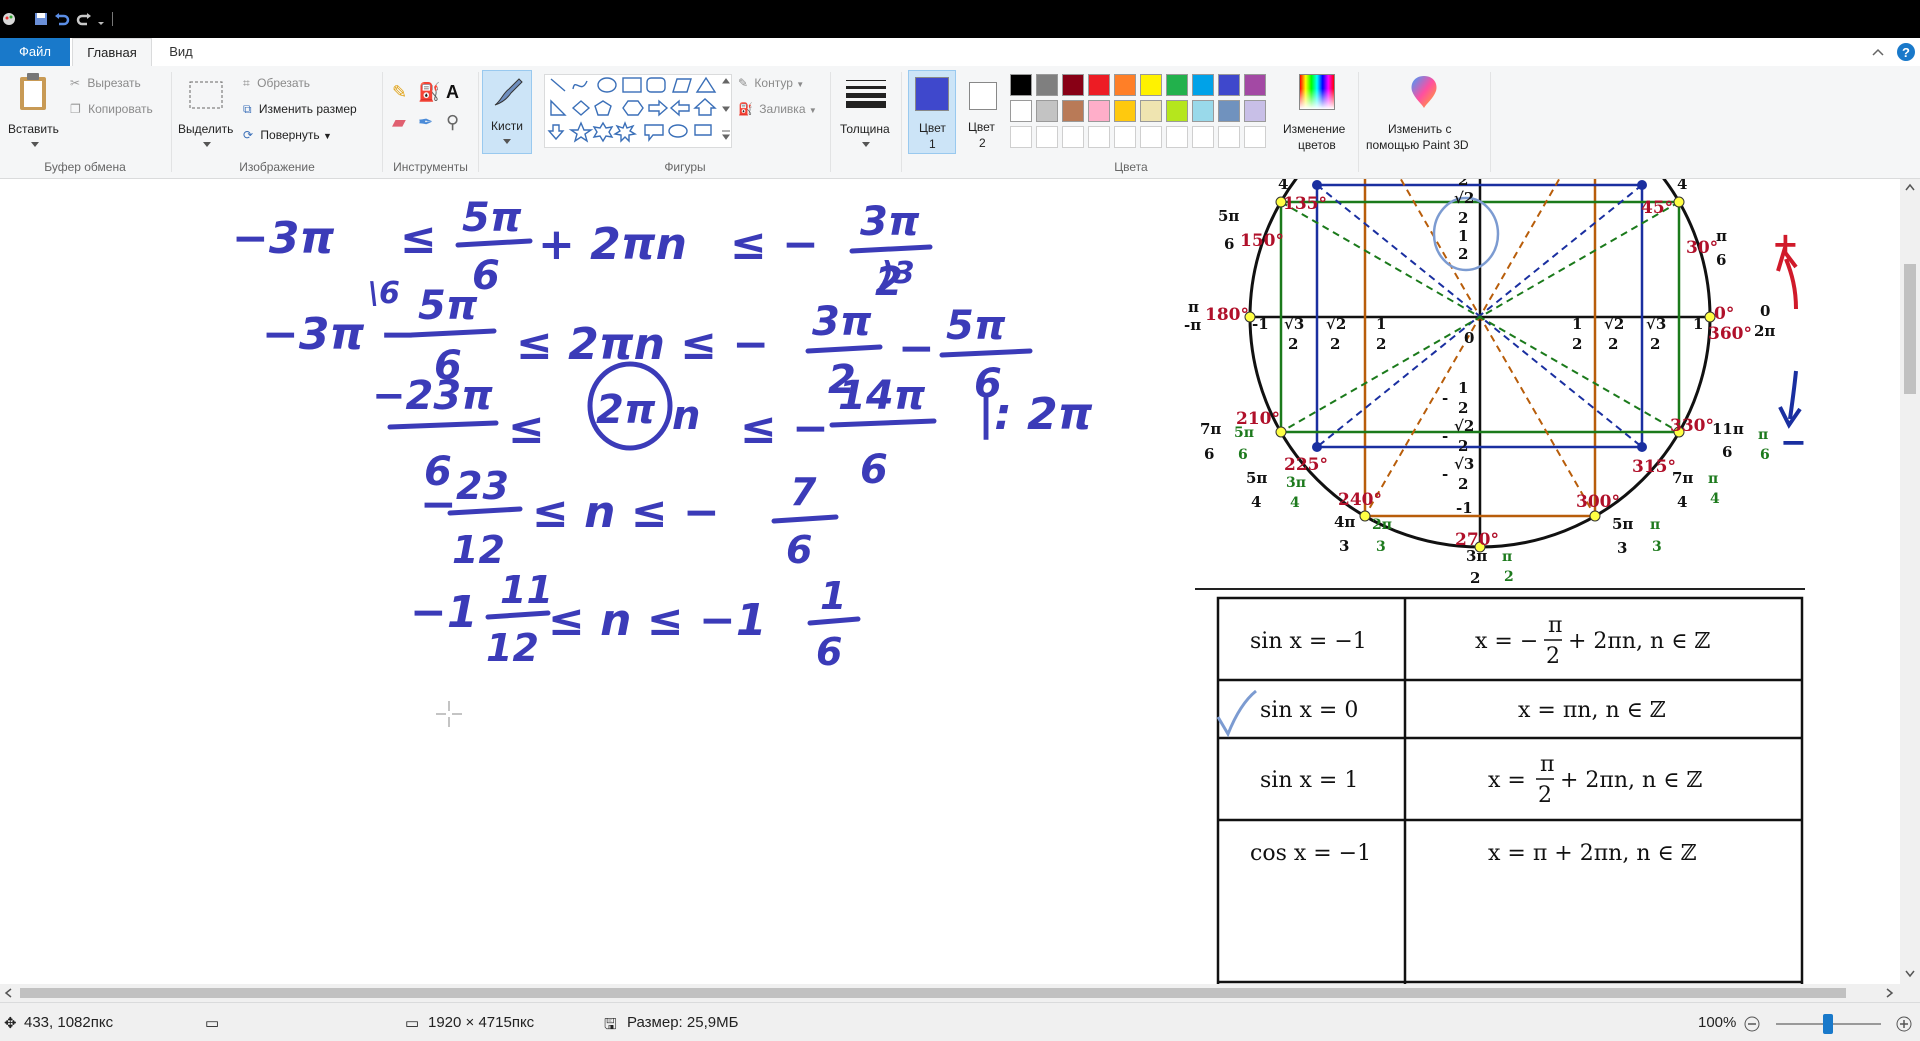  I want to click on copy-button: ❐ Копировать, so click(111, 109).